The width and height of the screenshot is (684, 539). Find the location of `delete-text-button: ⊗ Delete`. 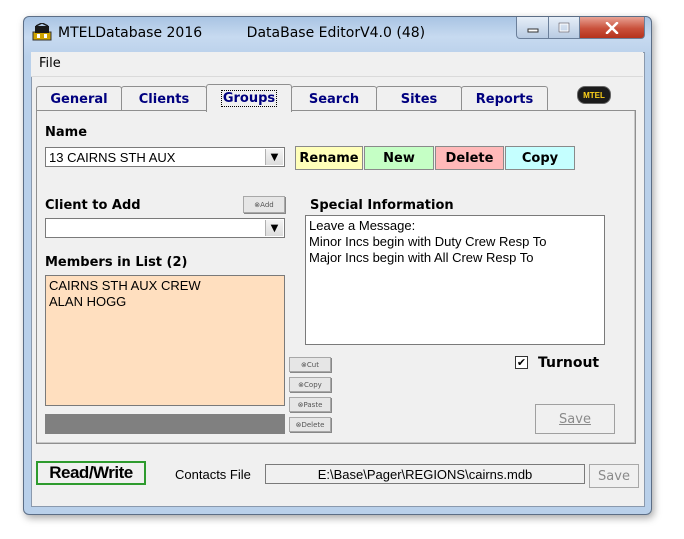

delete-text-button: ⊗ Delete is located at coordinates (310, 424).